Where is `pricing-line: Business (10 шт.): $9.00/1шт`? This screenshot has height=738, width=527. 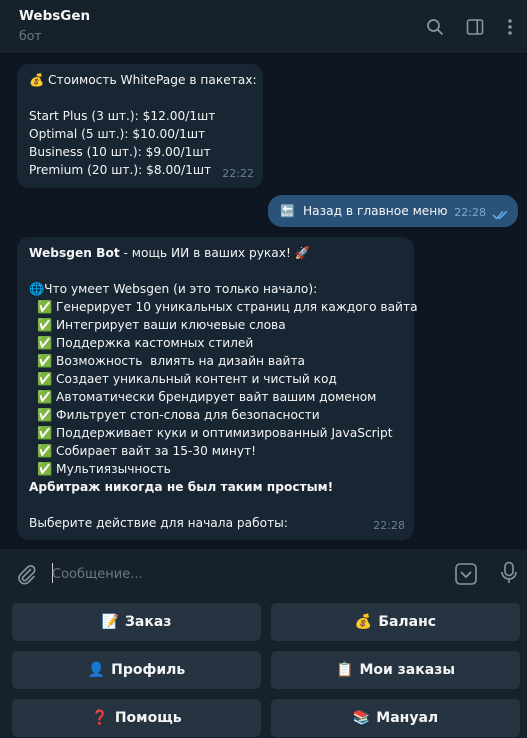 pricing-line: Business (10 шт.): $9.00/1шт is located at coordinates (120, 152).